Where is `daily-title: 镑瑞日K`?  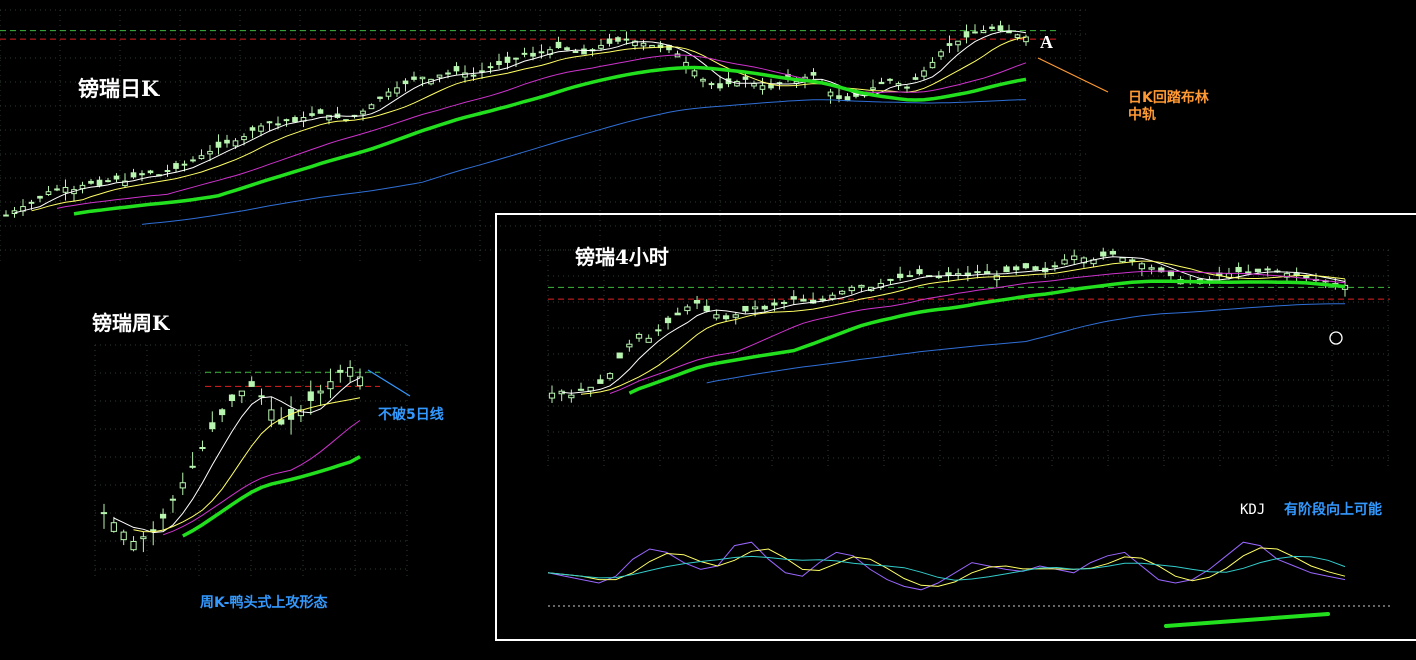
daily-title: 镑瑞日K is located at coordinates (119, 88).